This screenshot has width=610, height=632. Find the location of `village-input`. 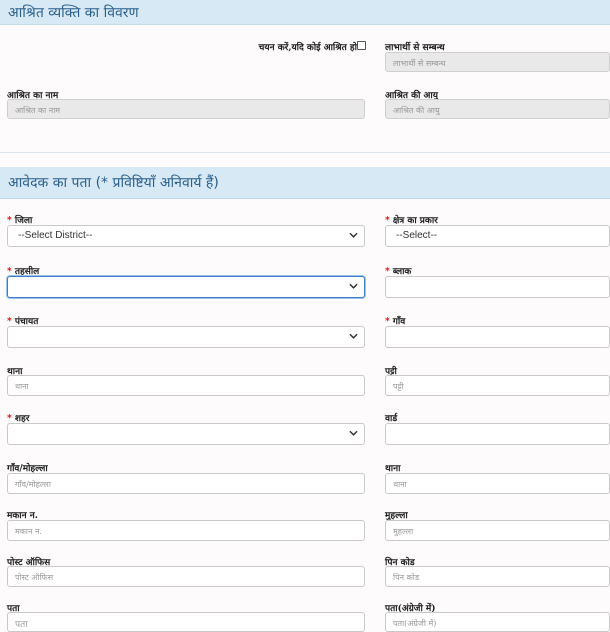

village-input is located at coordinates (497, 337).